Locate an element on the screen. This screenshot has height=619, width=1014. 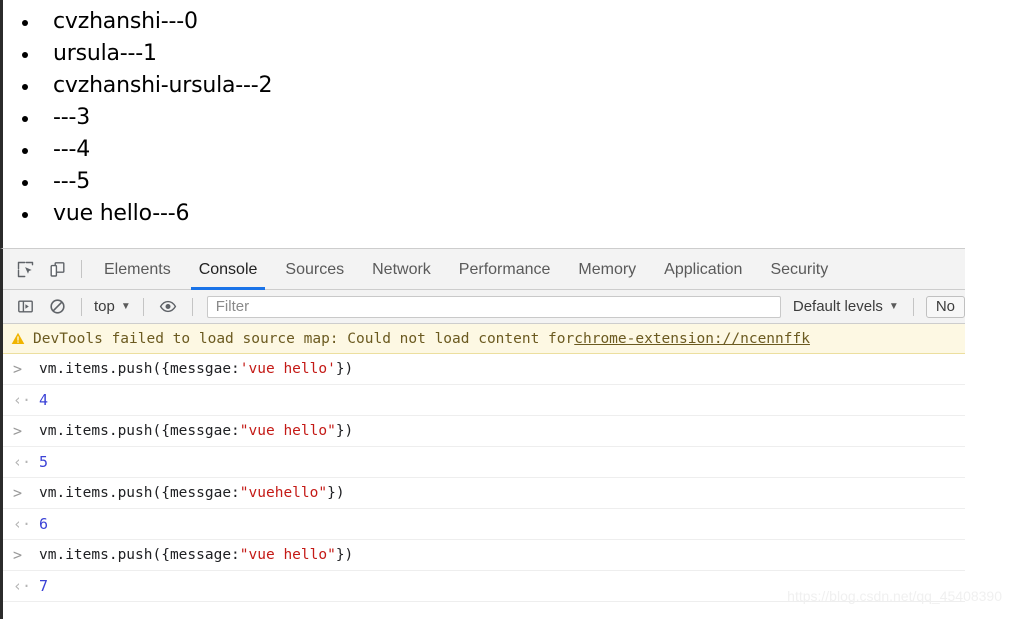
log-levels-label: Default levels is located at coordinates (837, 306).